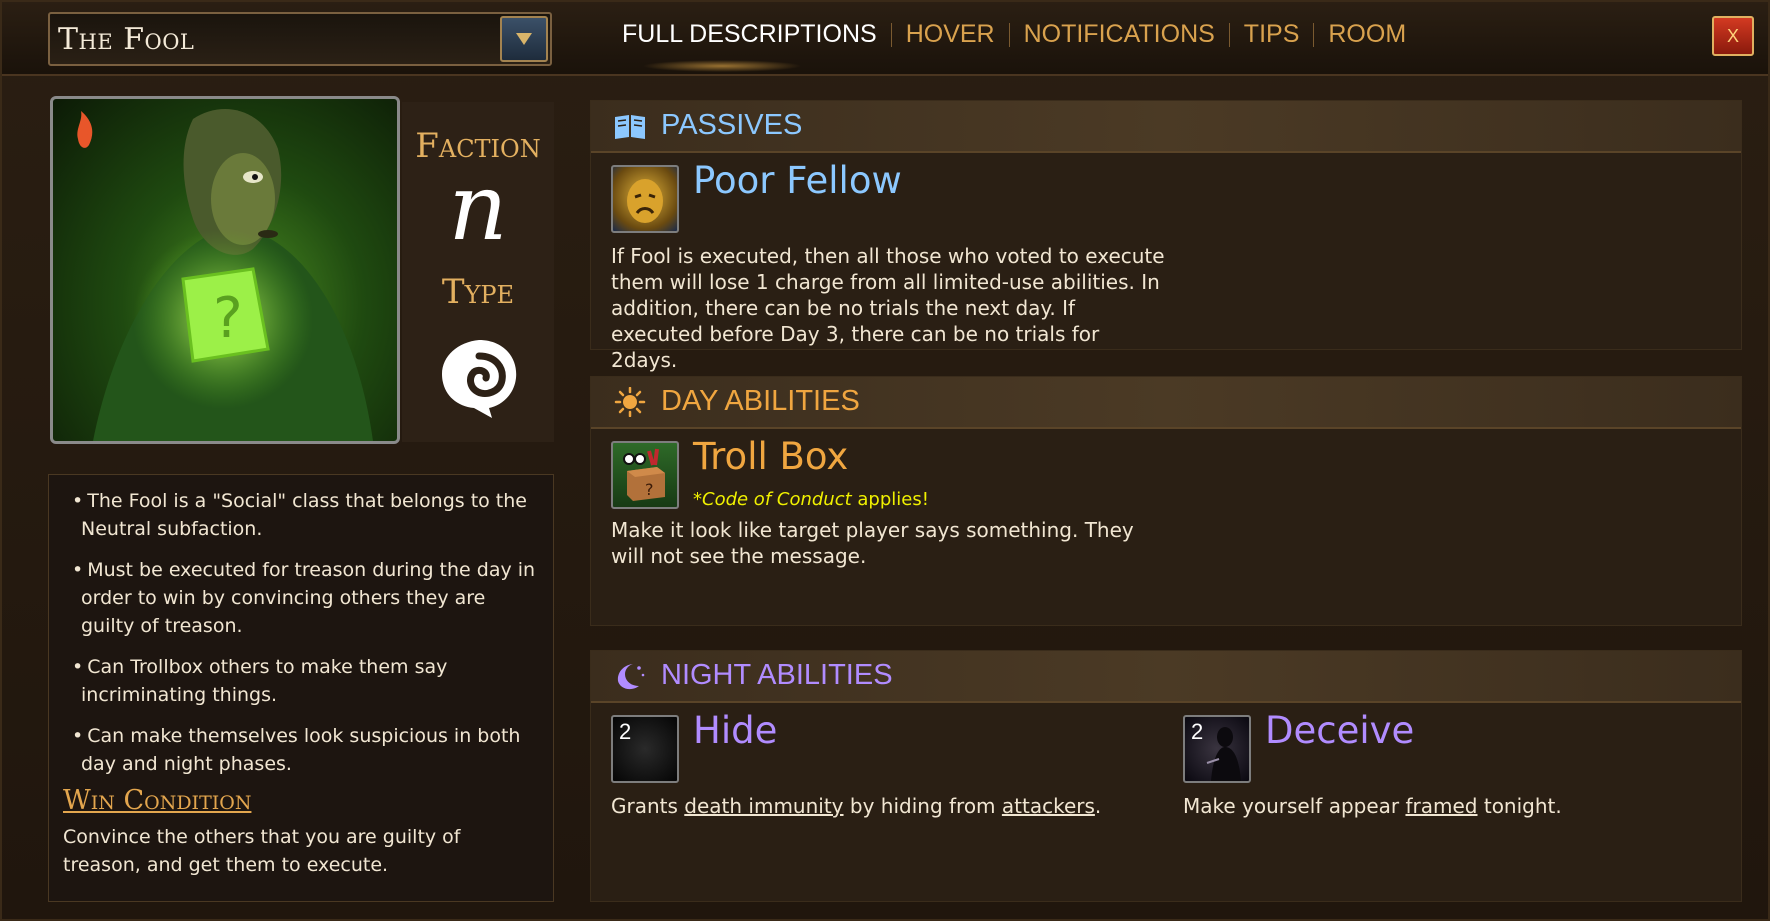  Describe the element at coordinates (1294, 806) in the screenshot. I see `deceive-text-a: Make yourself appear` at that location.